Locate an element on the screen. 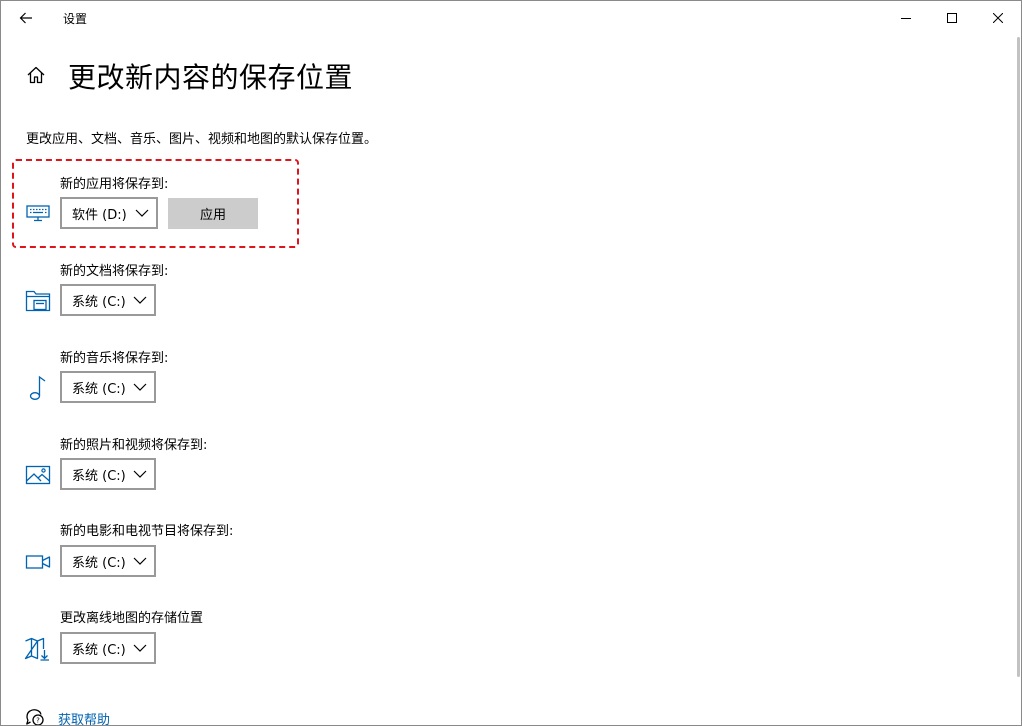 This screenshot has height=726, width=1022. scrollbar is located at coordinates (1018, 357).